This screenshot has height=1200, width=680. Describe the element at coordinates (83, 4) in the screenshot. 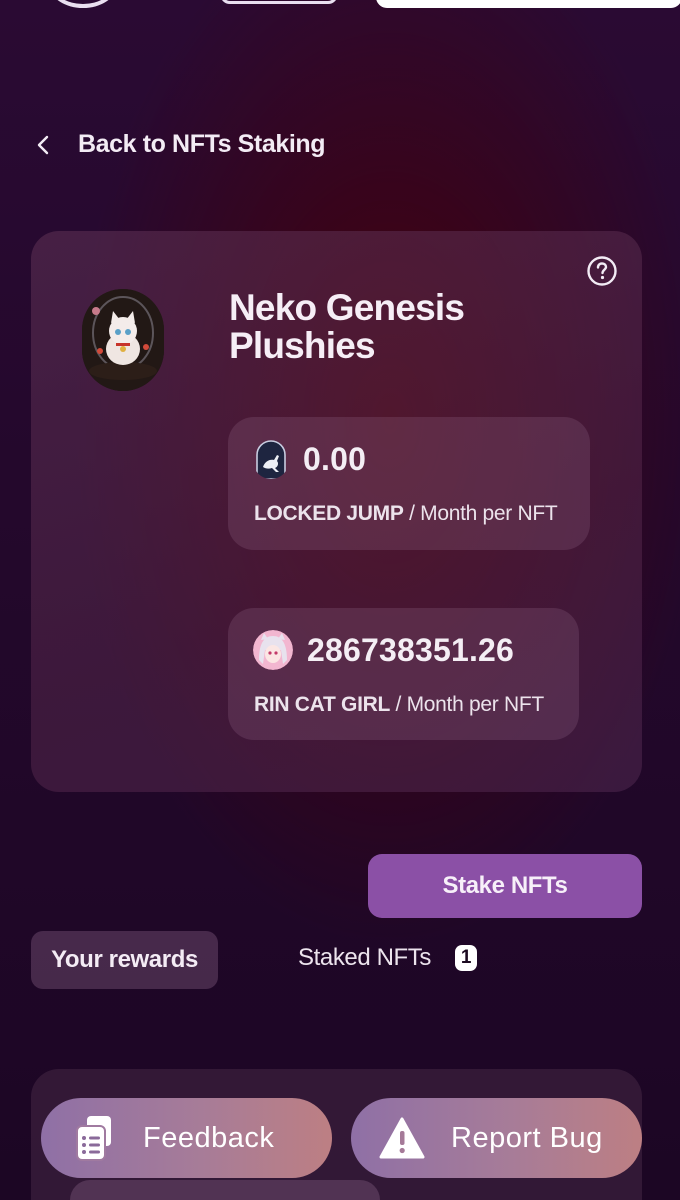

I see `app-logo` at that location.